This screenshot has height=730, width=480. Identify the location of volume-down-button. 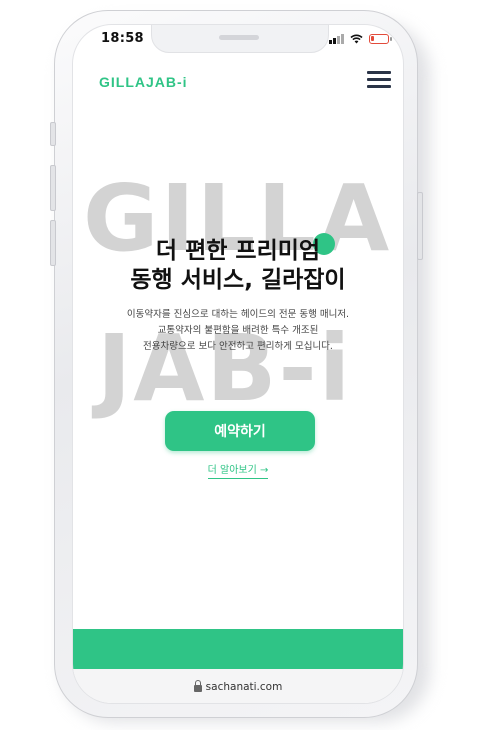
(53, 243).